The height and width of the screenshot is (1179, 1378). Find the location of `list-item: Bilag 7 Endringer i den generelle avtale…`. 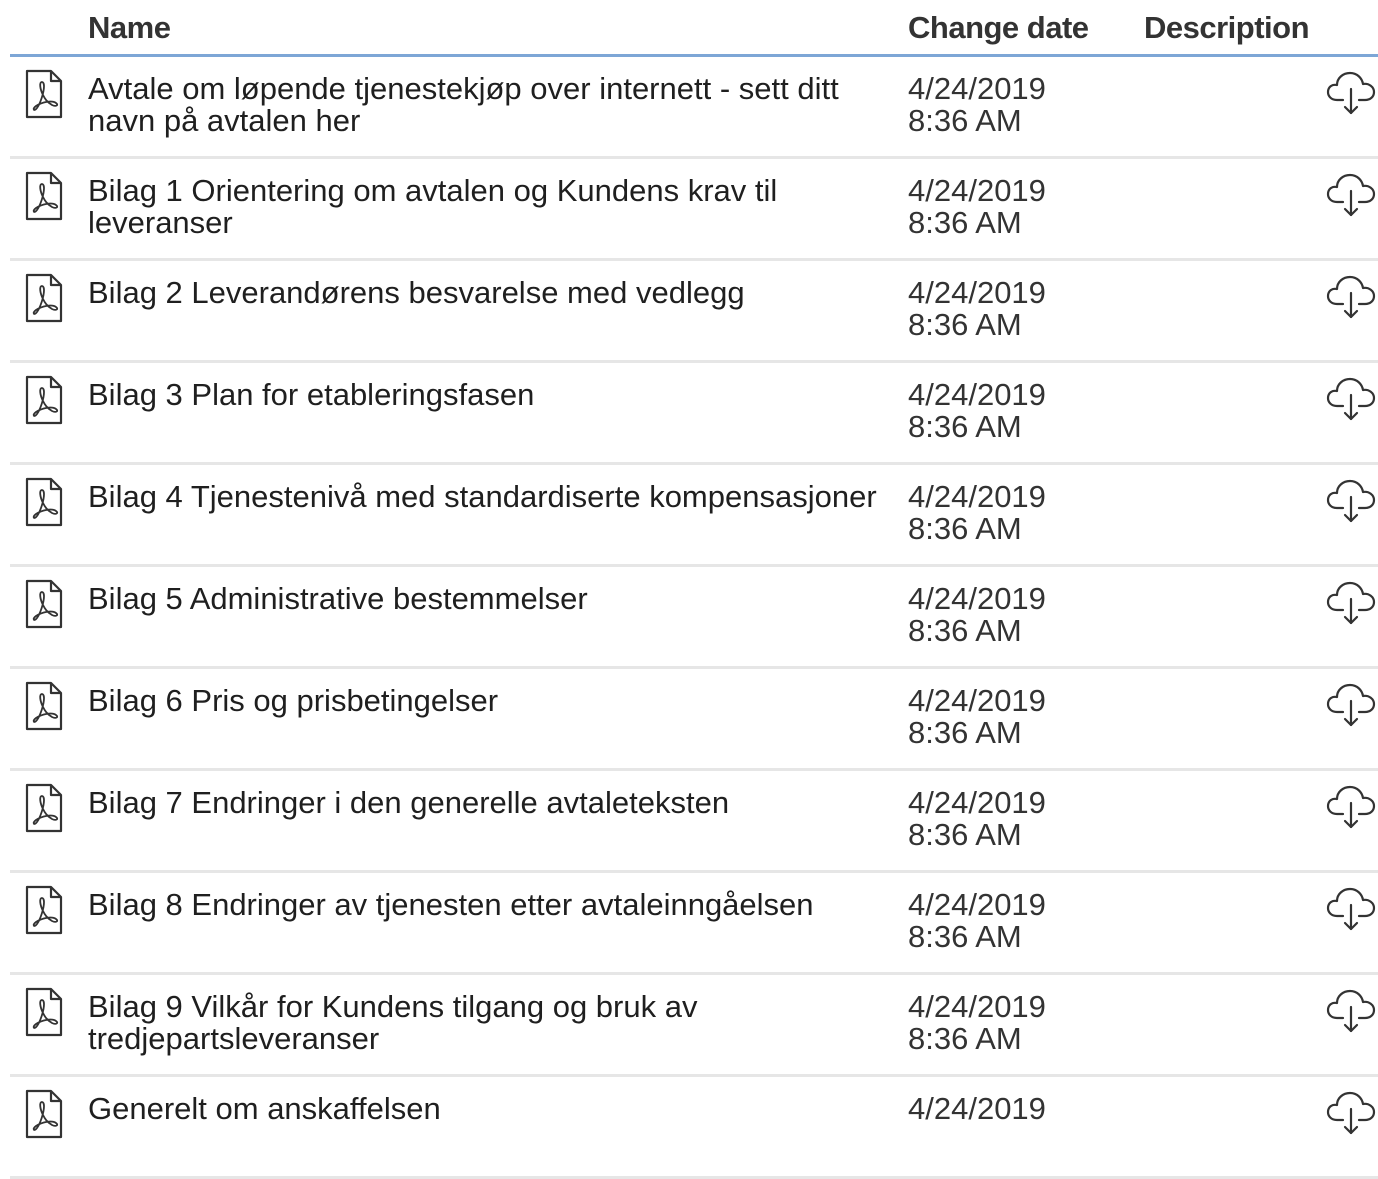

list-item: Bilag 7 Endringer i den generelle avtale… is located at coordinates (694, 822).